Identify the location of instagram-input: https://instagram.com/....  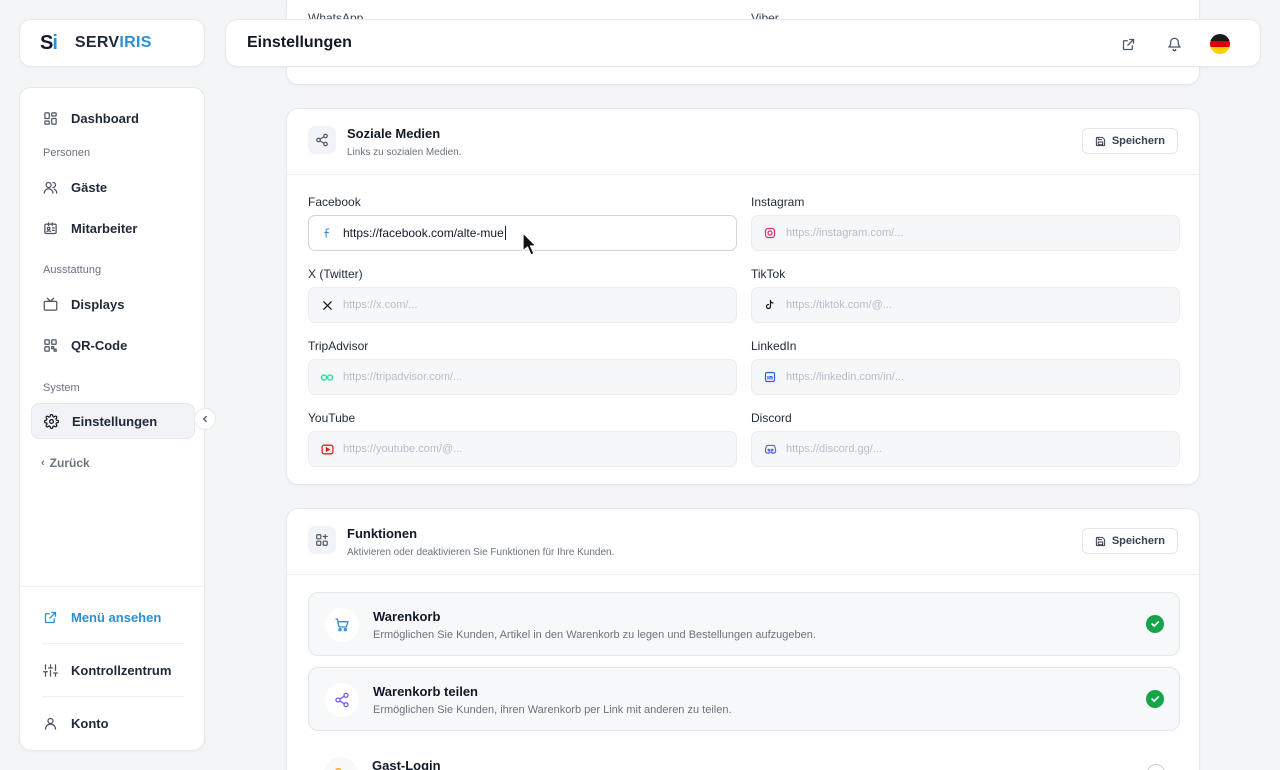
(965, 233).